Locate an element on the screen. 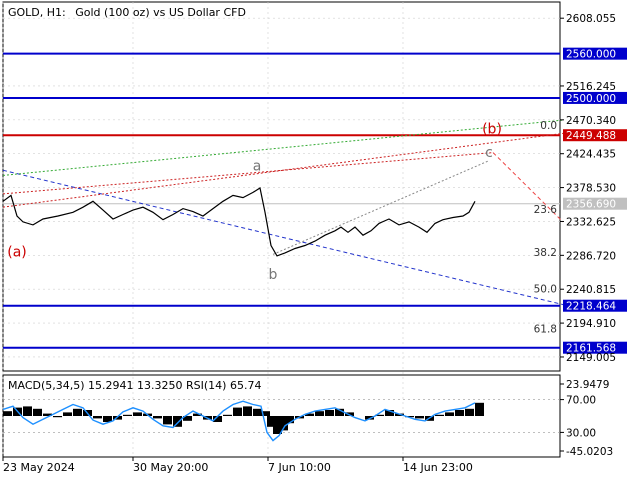 This screenshot has width=640, height=484. level-label: 2356.690 is located at coordinates (591, 205).